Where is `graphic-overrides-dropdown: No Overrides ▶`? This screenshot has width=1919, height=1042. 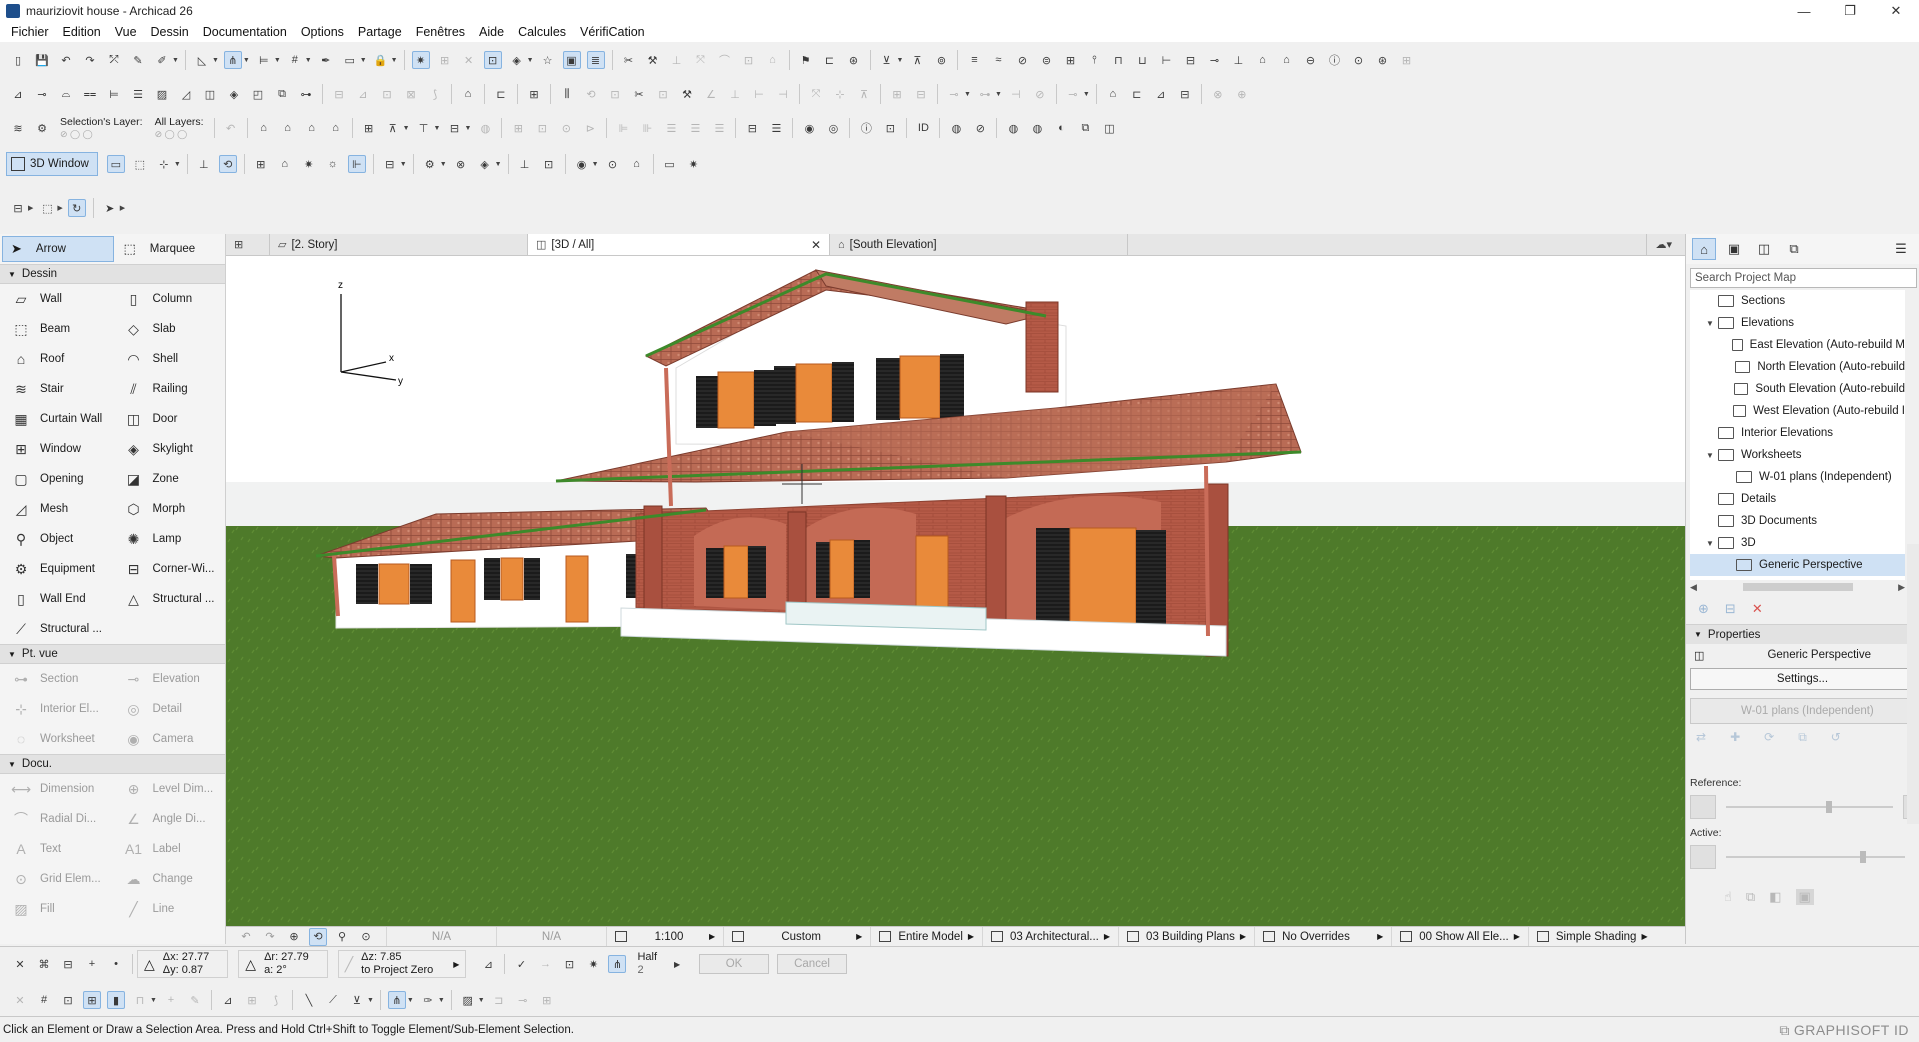 graphic-overrides-dropdown: No Overrides ▶ is located at coordinates (1324, 936).